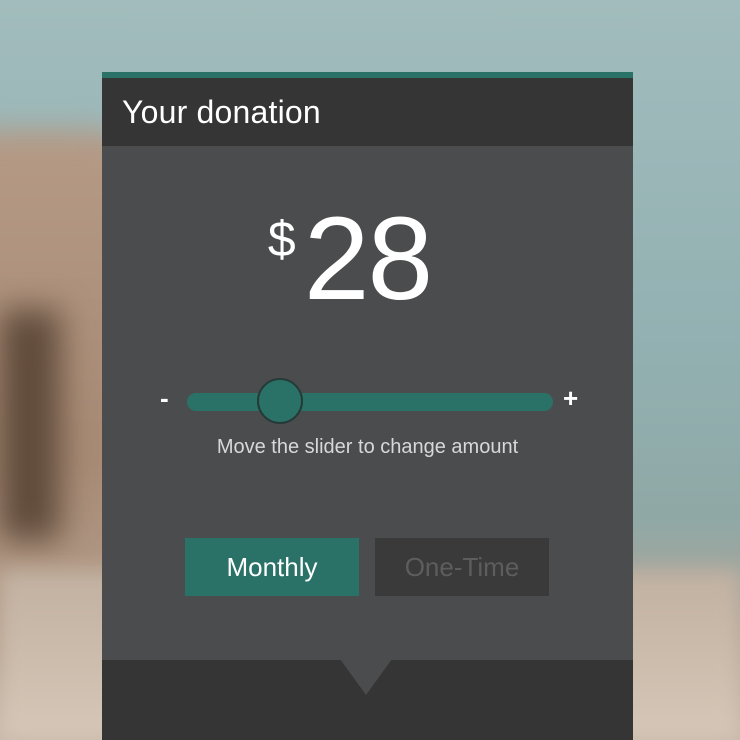 Image resolution: width=740 pixels, height=740 pixels. Describe the element at coordinates (280, 401) in the screenshot. I see `slider-thumb` at that location.